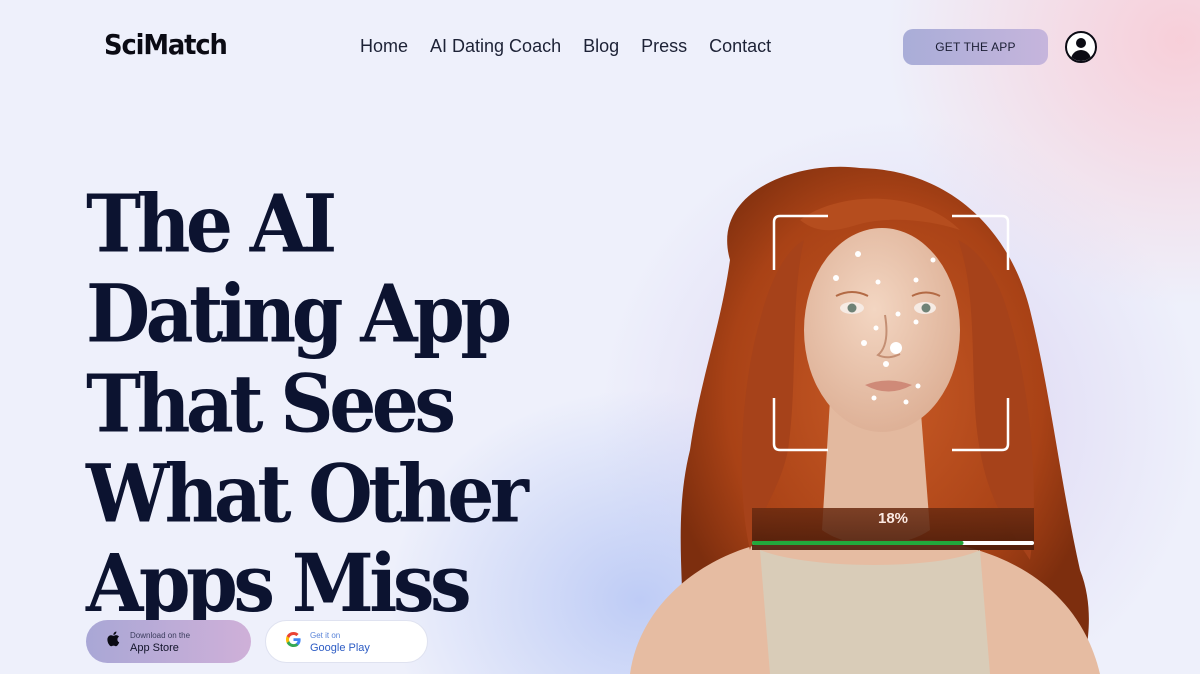 The width and height of the screenshot is (1200, 674). Describe the element at coordinates (893, 518) in the screenshot. I see `scan-progress-label: 18%` at that location.